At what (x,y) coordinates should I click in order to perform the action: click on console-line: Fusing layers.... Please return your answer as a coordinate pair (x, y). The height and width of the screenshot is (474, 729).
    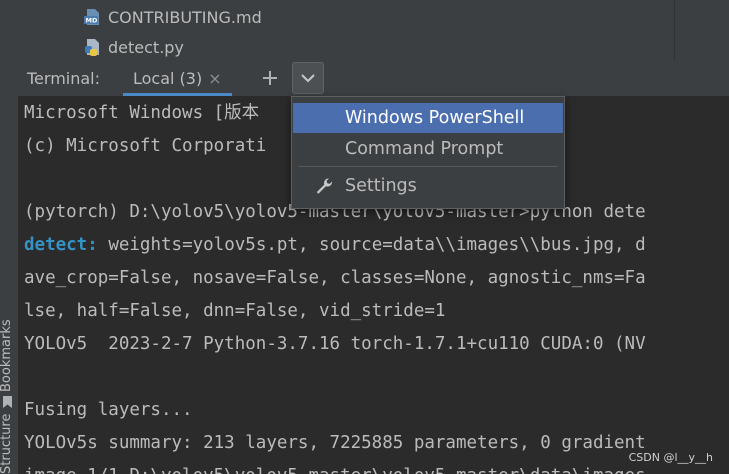
    Looking at the image, I should click on (108, 410).